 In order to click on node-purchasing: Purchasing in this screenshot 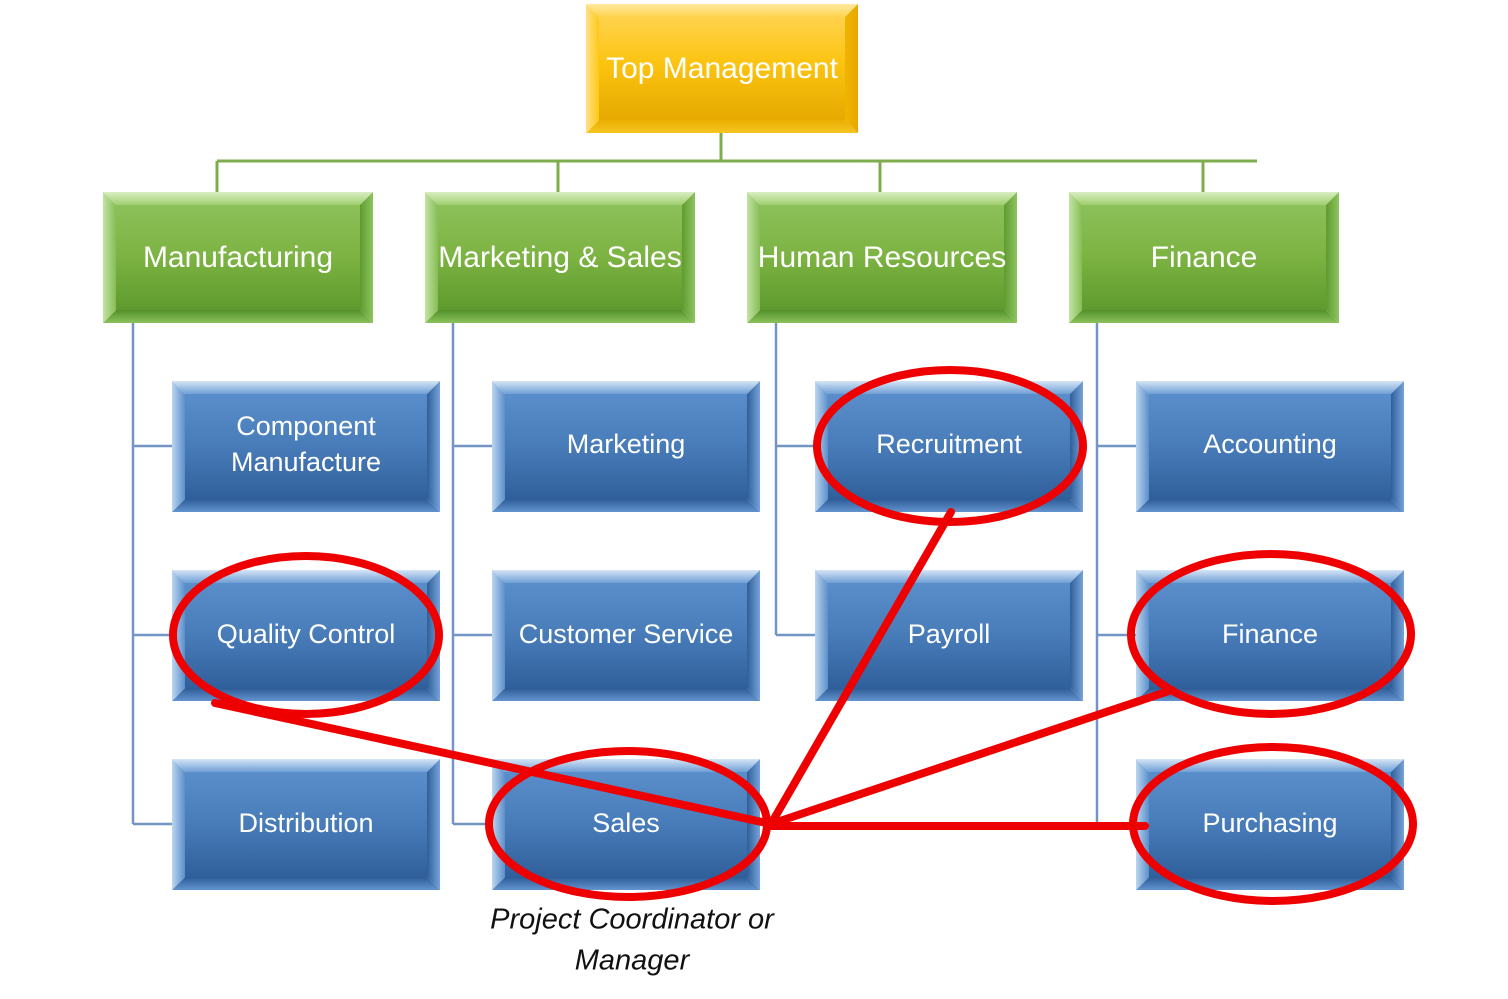, I will do `click(1270, 824)`.